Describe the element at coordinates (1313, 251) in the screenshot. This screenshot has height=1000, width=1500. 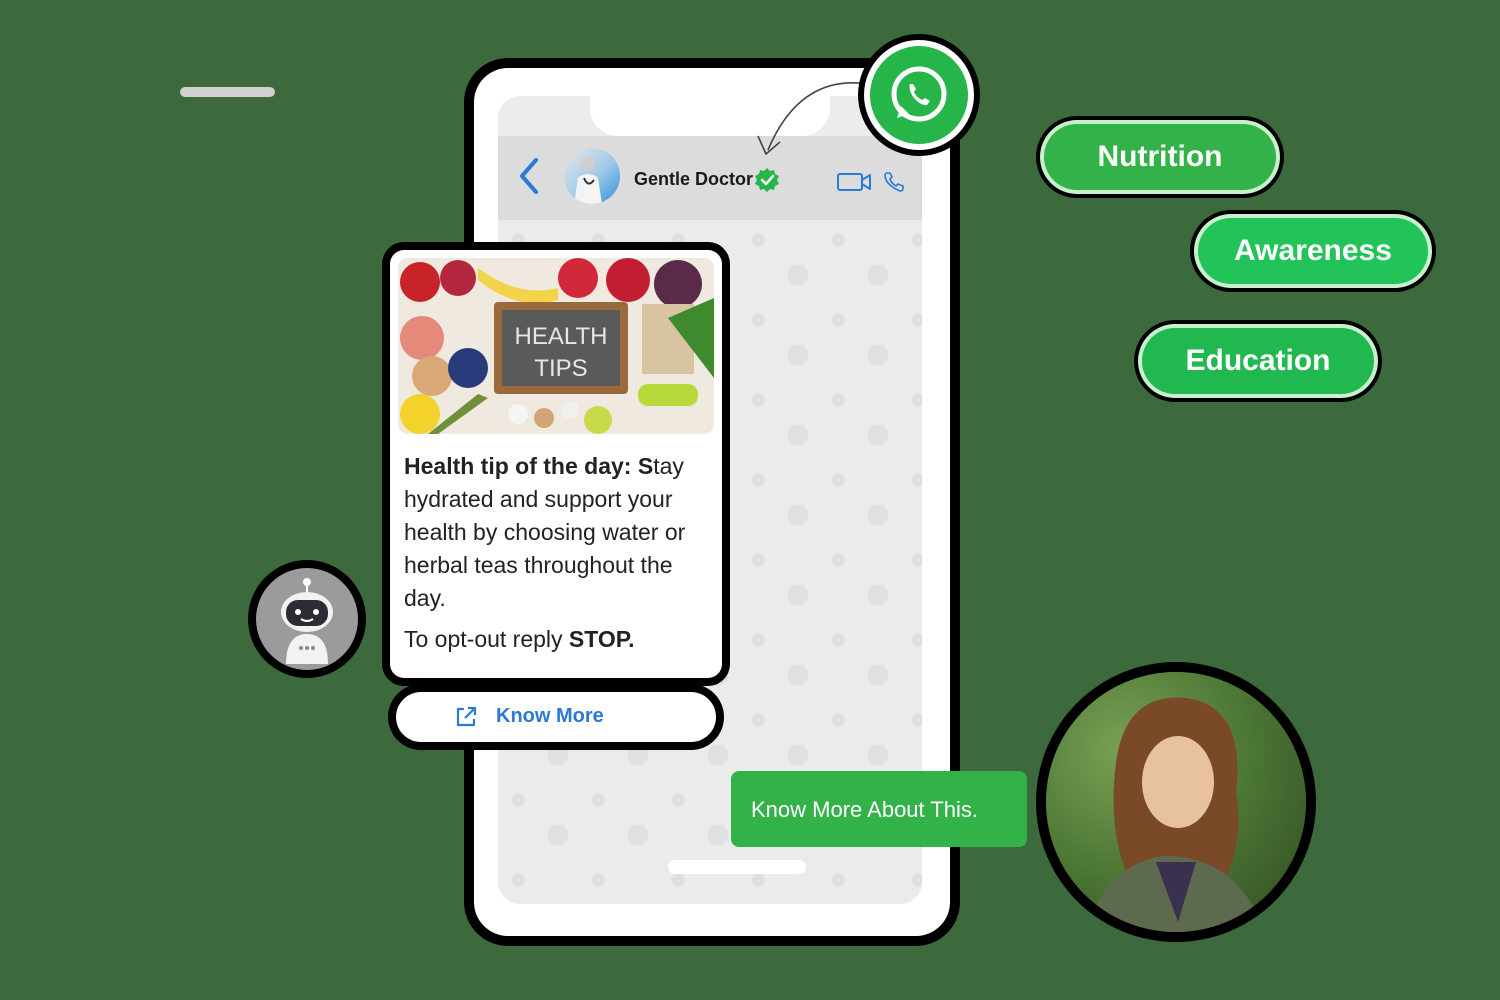
I see `tag-awareness: Awareness` at that location.